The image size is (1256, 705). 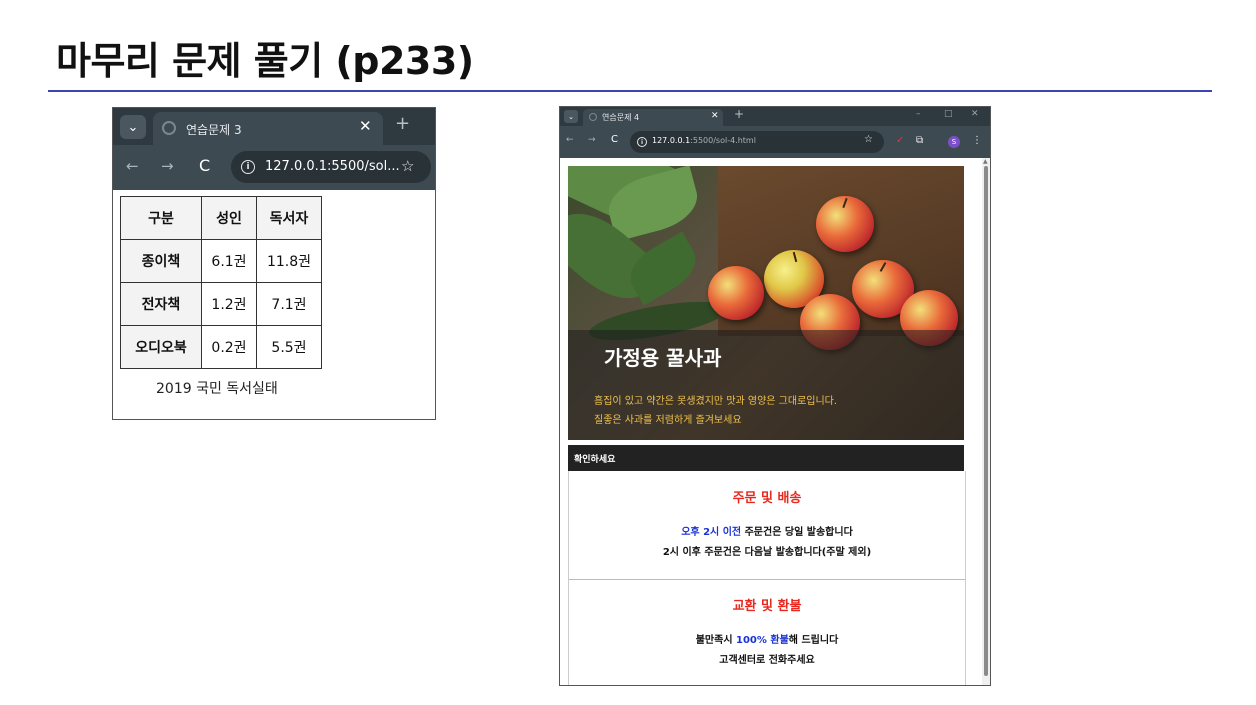 What do you see at coordinates (161, 218) in the screenshot?
I see `table-header-cell: 구분` at bounding box center [161, 218].